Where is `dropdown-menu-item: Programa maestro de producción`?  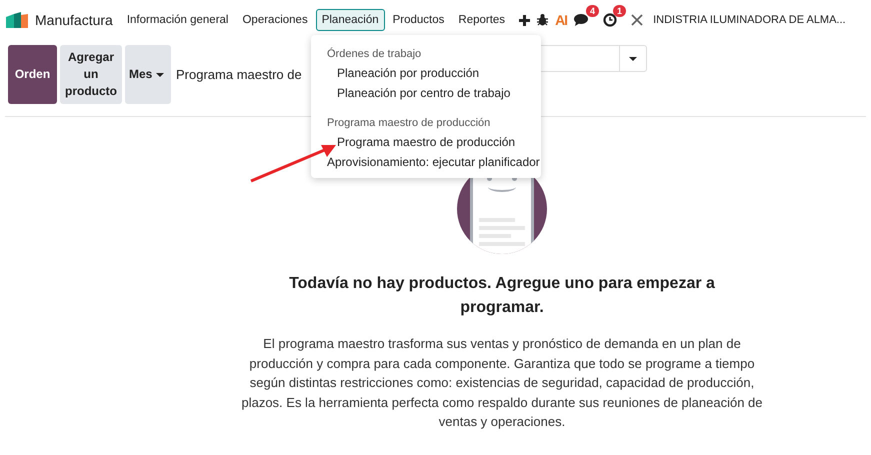 dropdown-menu-item: Programa maestro de producción is located at coordinates (426, 142).